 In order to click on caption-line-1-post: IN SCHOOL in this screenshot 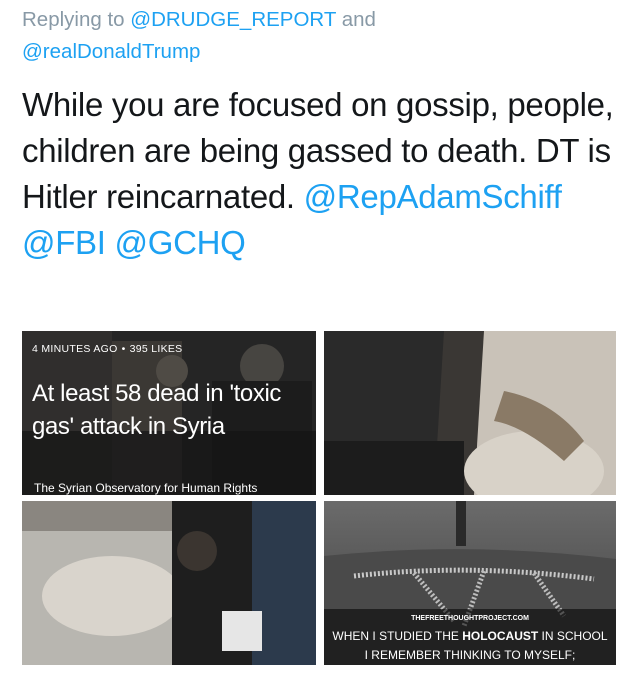, I will do `click(573, 636)`.